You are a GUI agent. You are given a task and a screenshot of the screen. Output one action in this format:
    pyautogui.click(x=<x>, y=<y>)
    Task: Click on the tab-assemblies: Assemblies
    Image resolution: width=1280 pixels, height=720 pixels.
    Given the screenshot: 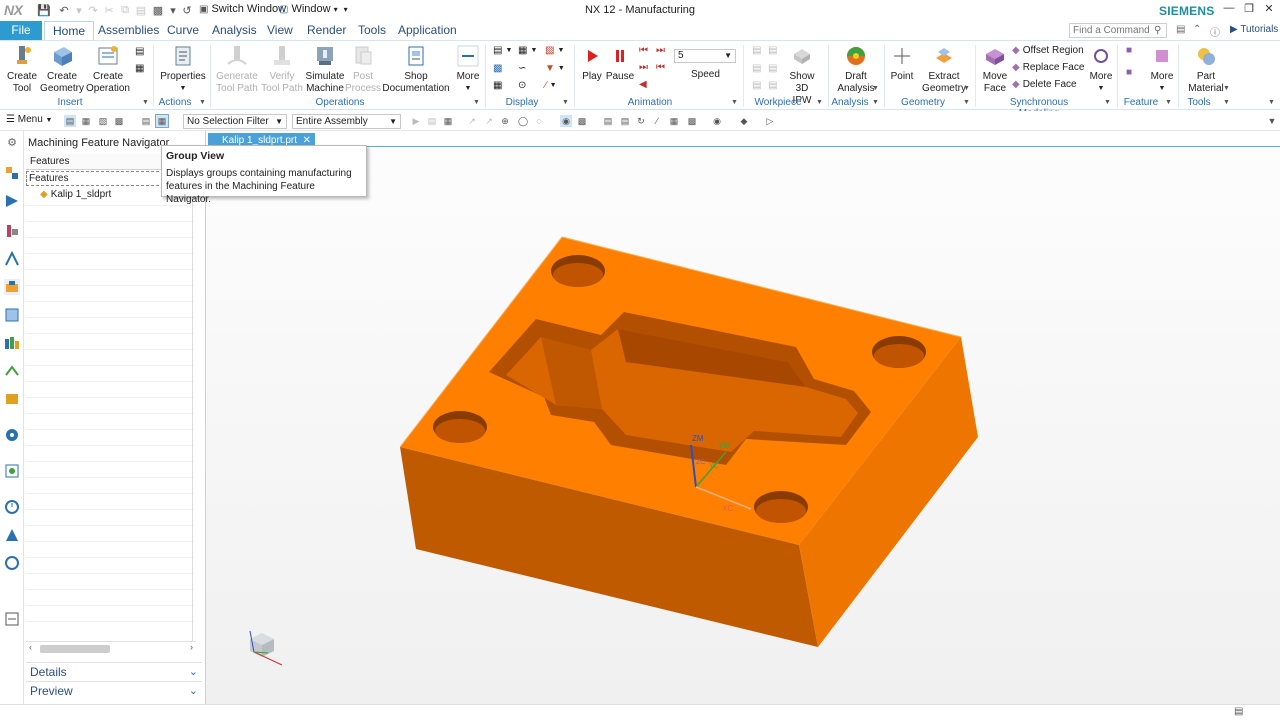 What is the action you would take?
    pyautogui.click(x=128, y=30)
    